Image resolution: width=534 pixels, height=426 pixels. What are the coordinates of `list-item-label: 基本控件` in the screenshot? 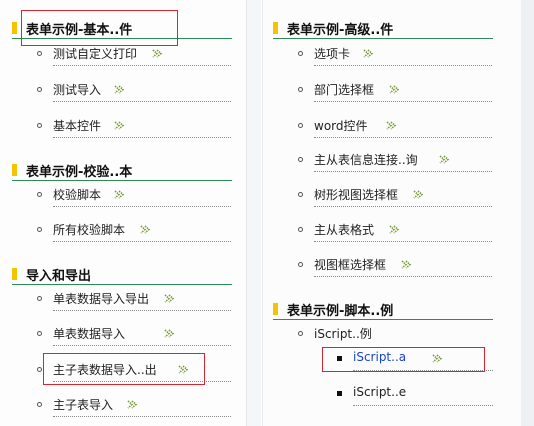 It's located at (77, 126).